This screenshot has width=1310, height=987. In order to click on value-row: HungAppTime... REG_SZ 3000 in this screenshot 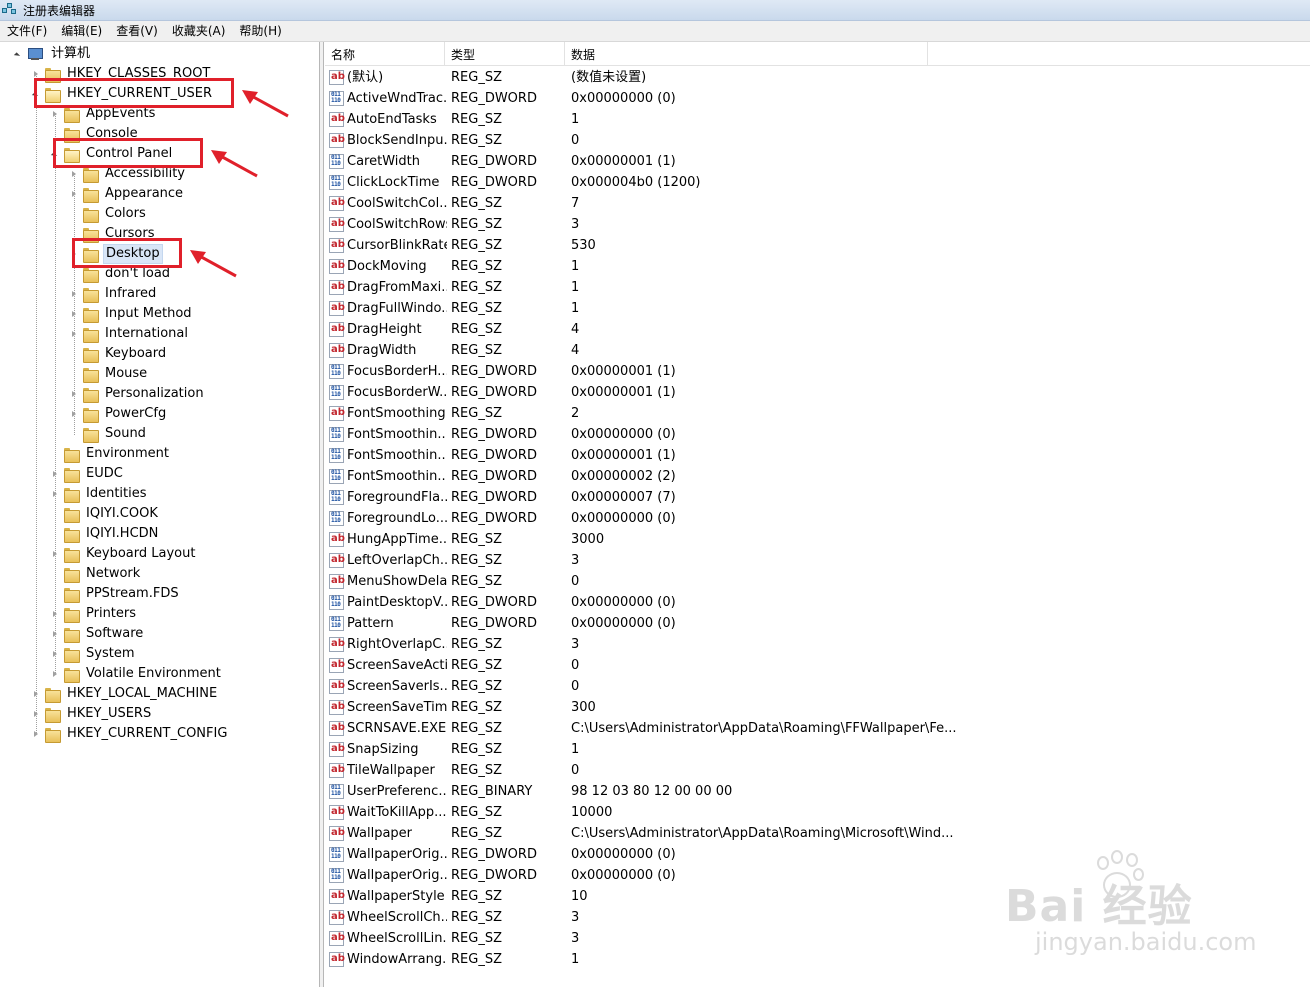, I will do `click(817, 539)`.